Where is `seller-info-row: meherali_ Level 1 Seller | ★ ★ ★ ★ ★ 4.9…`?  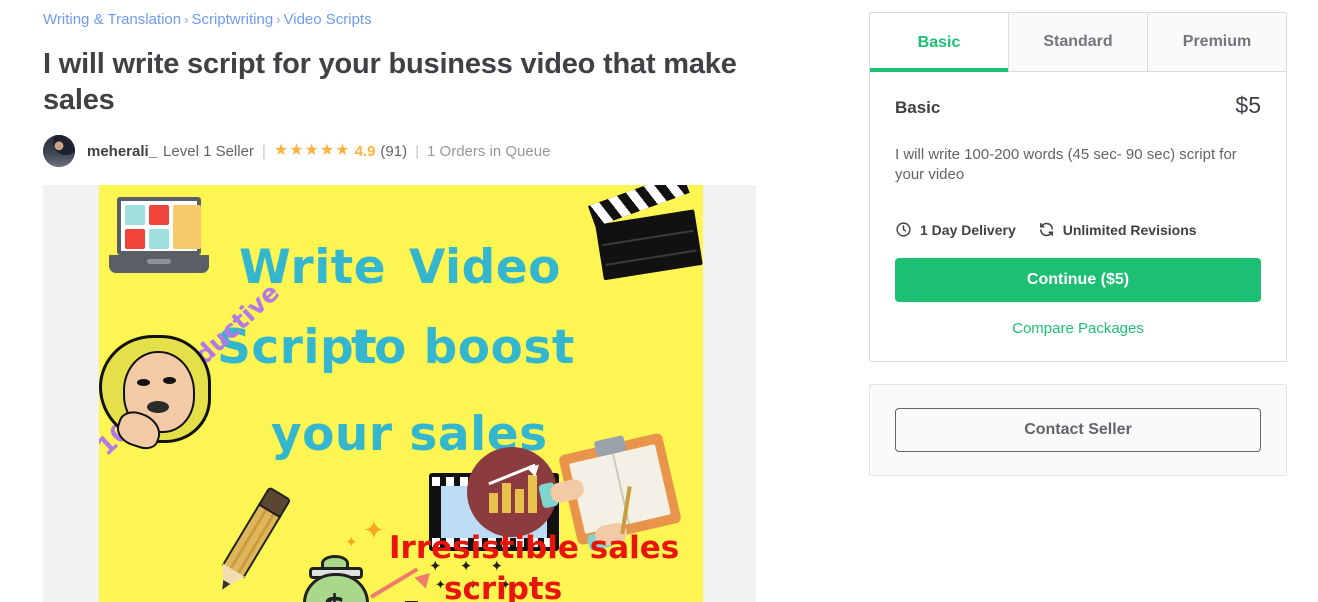
seller-info-row: meherali_ Level 1 Seller | ★ ★ ★ ★ ★ 4.9… is located at coordinates (399, 151).